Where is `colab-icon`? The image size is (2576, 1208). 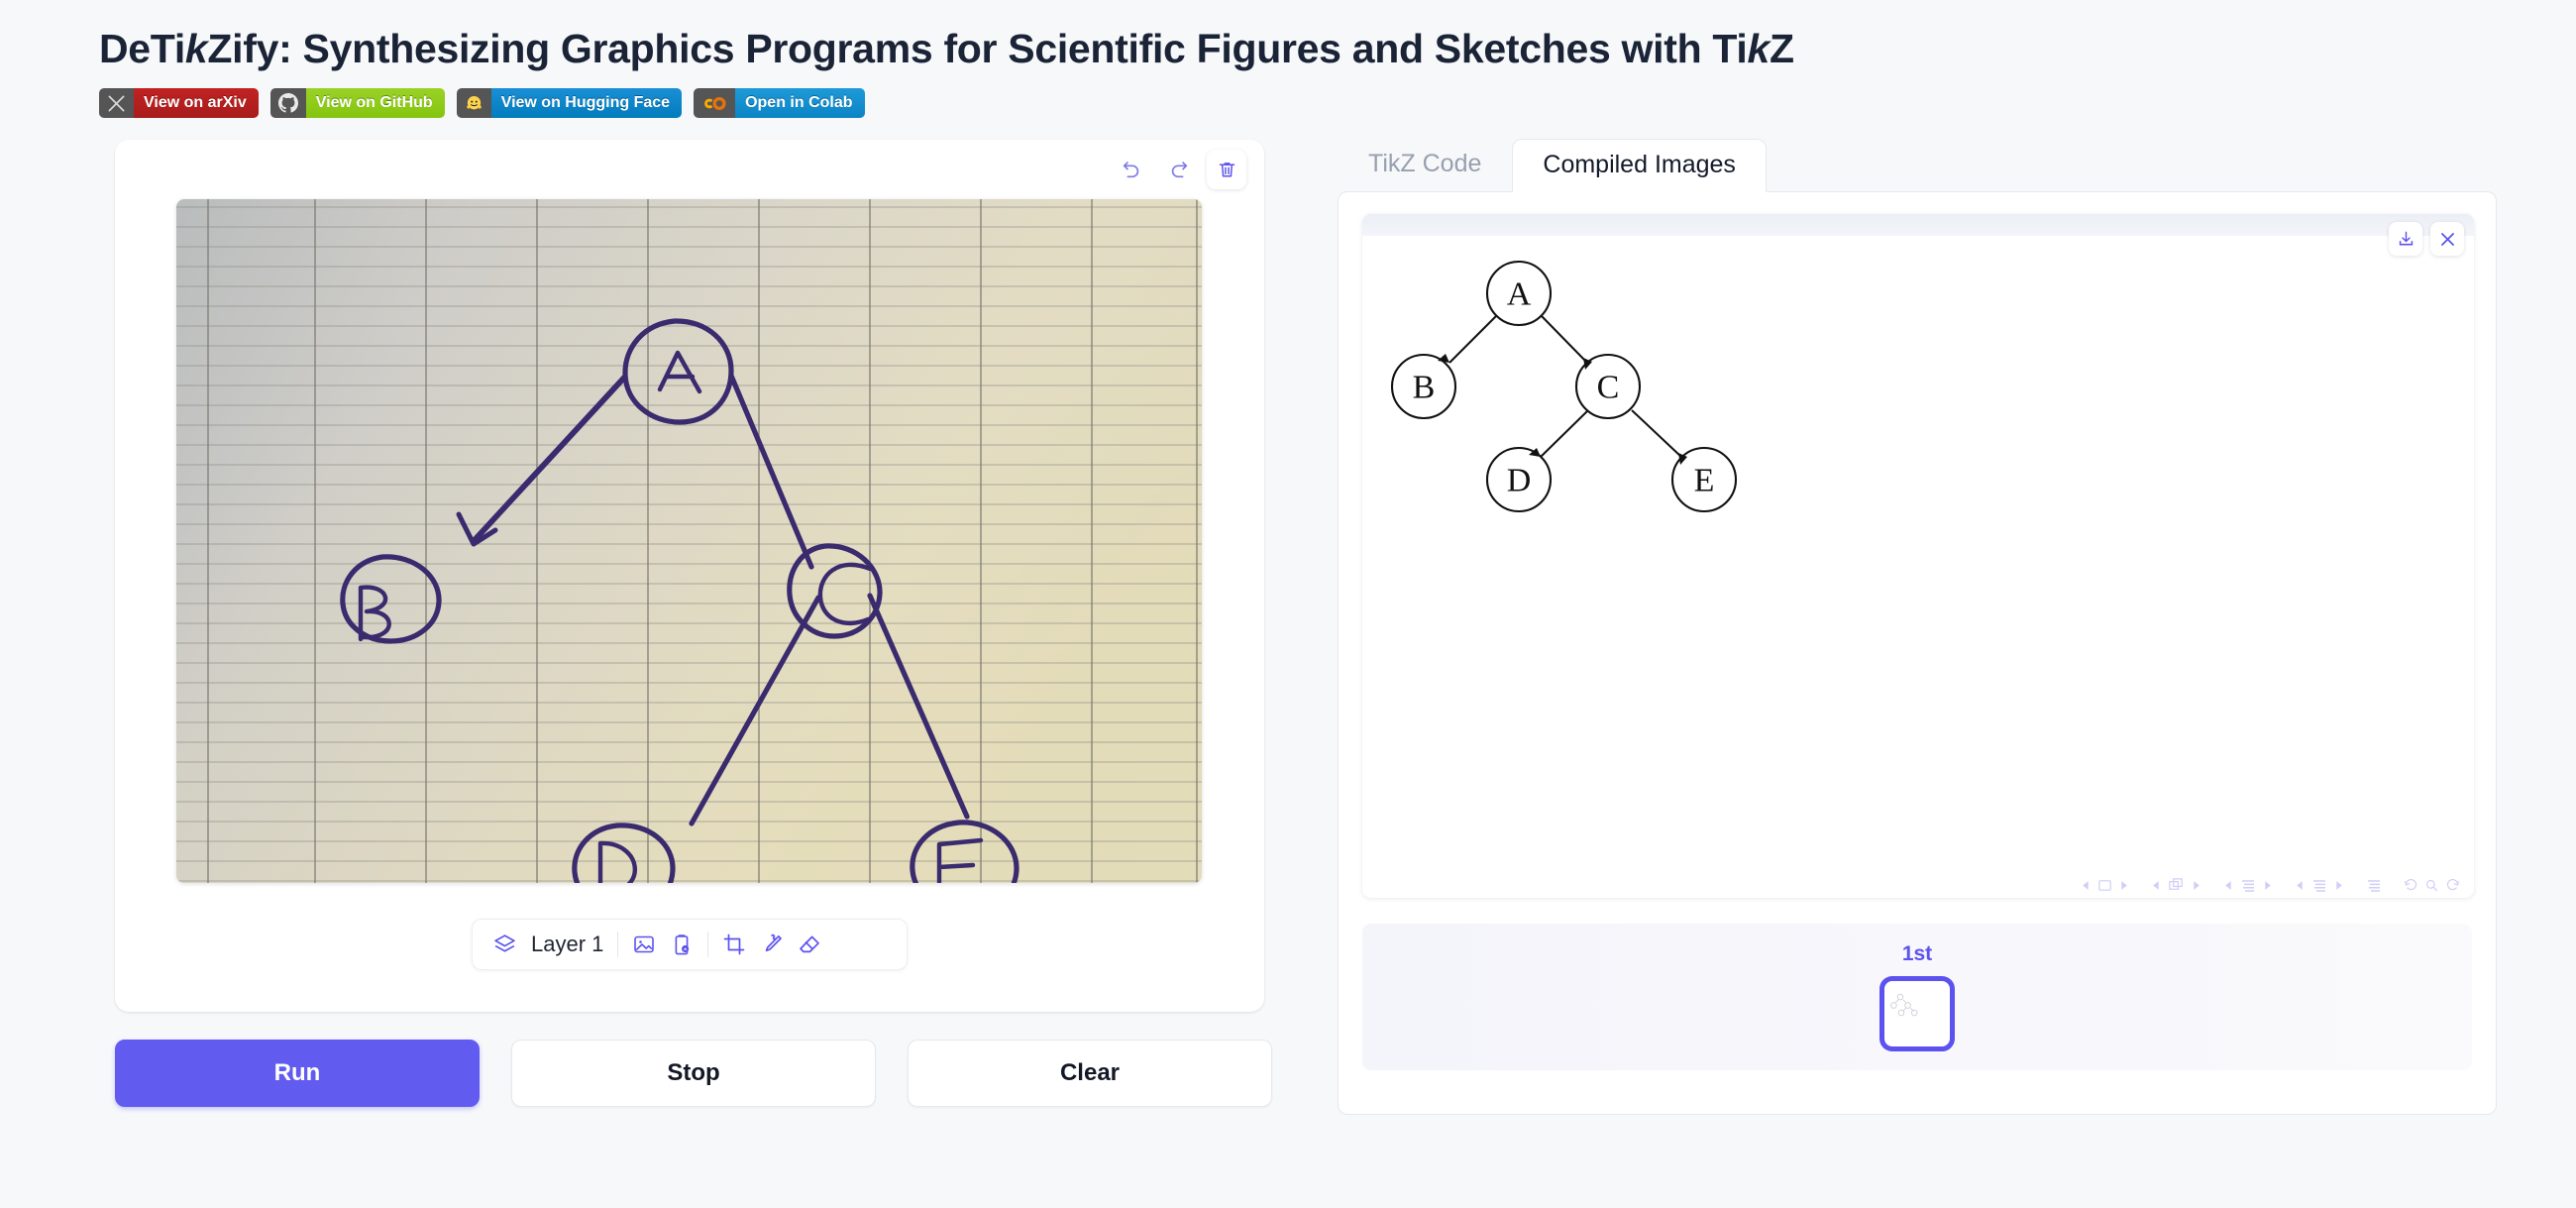 colab-icon is located at coordinates (715, 103).